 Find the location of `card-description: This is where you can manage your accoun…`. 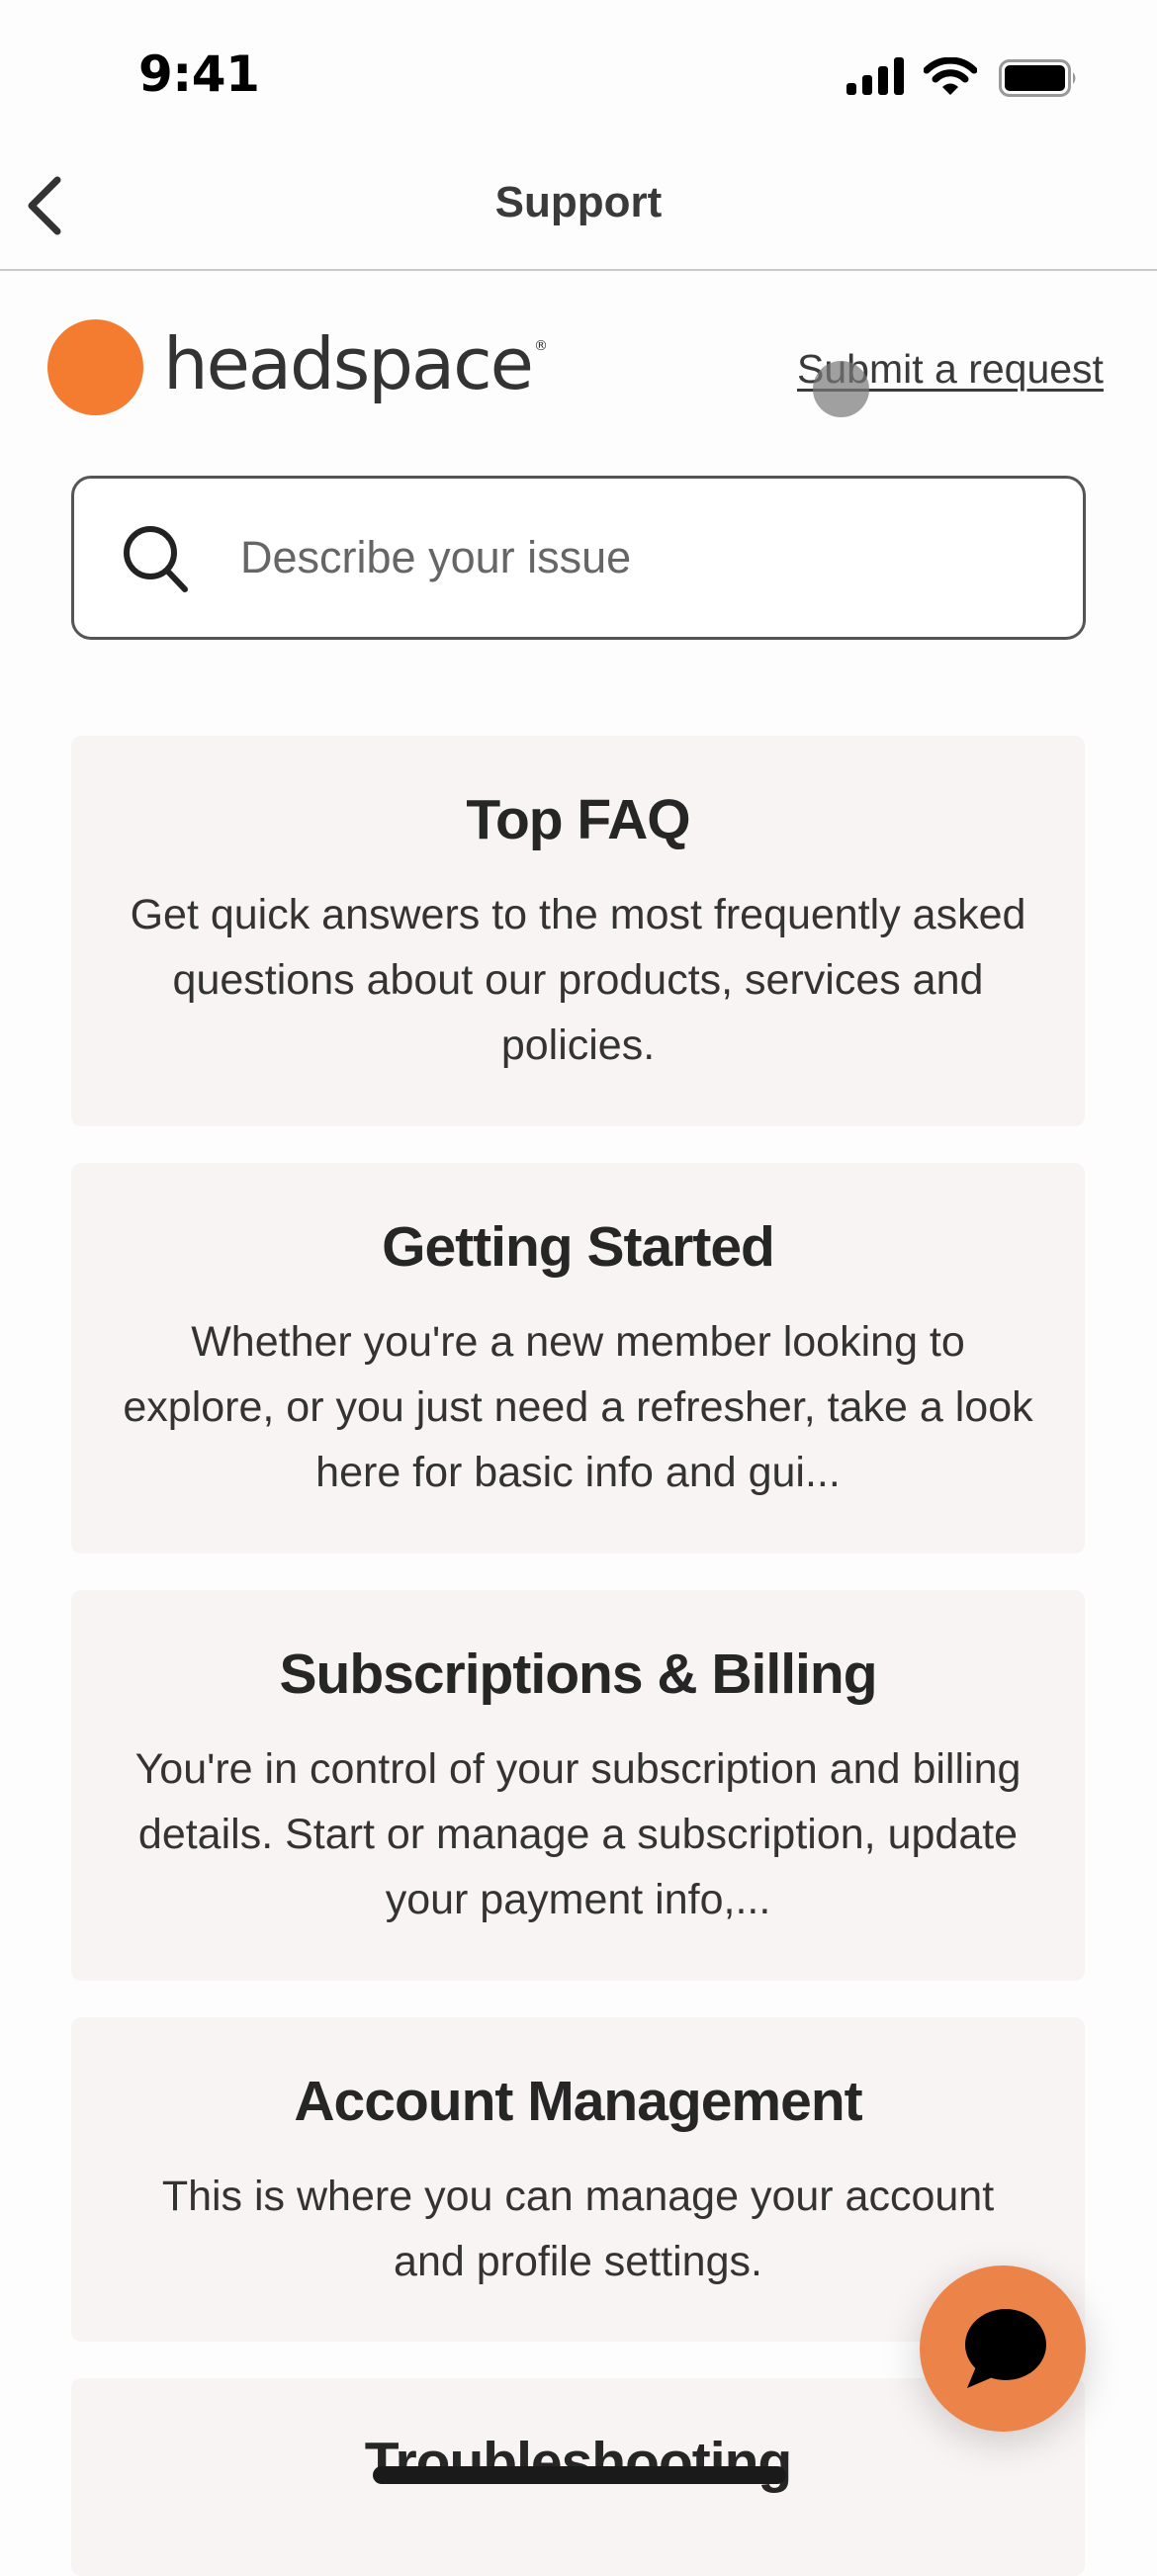

card-description: This is where you can manage your accoun… is located at coordinates (578, 2229).